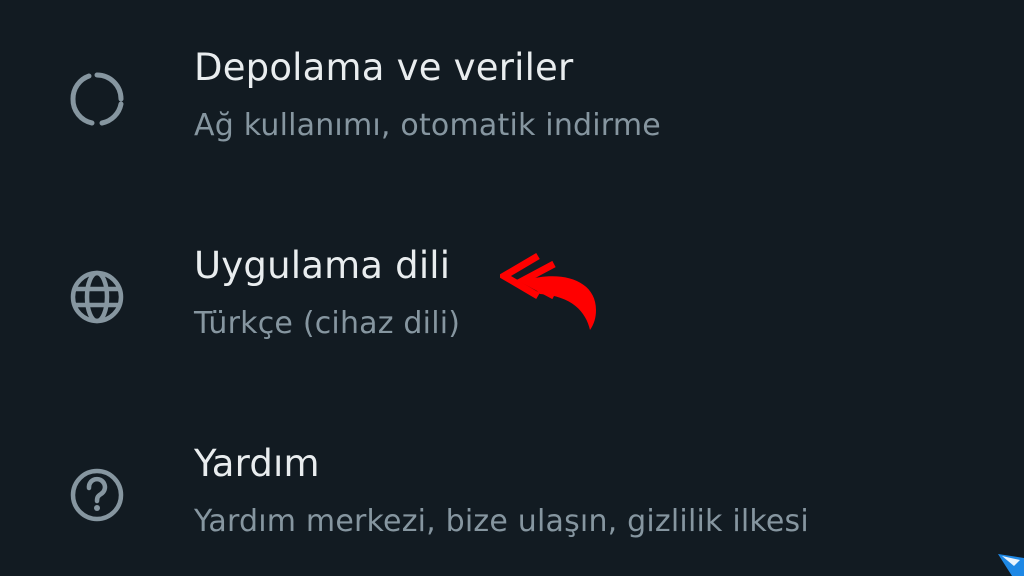  Describe the element at coordinates (1011, 565) in the screenshot. I see `corner-logo-icon` at that location.